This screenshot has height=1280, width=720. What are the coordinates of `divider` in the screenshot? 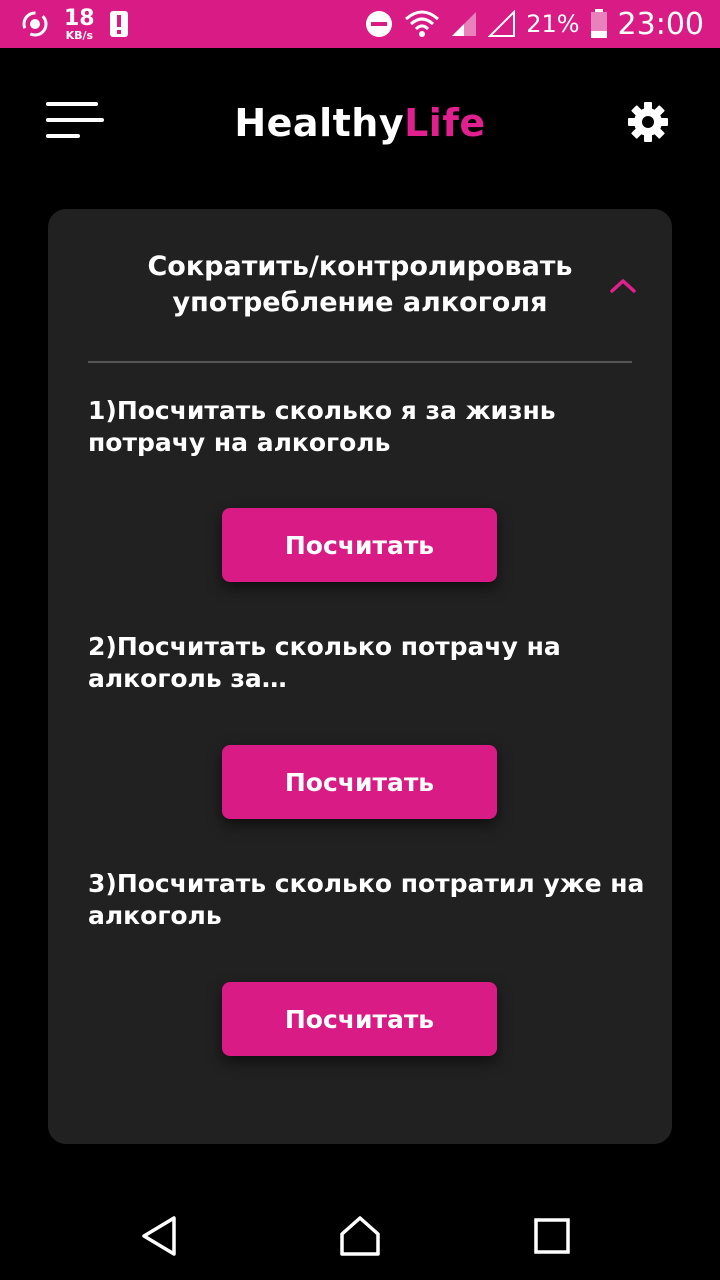 It's located at (360, 362).